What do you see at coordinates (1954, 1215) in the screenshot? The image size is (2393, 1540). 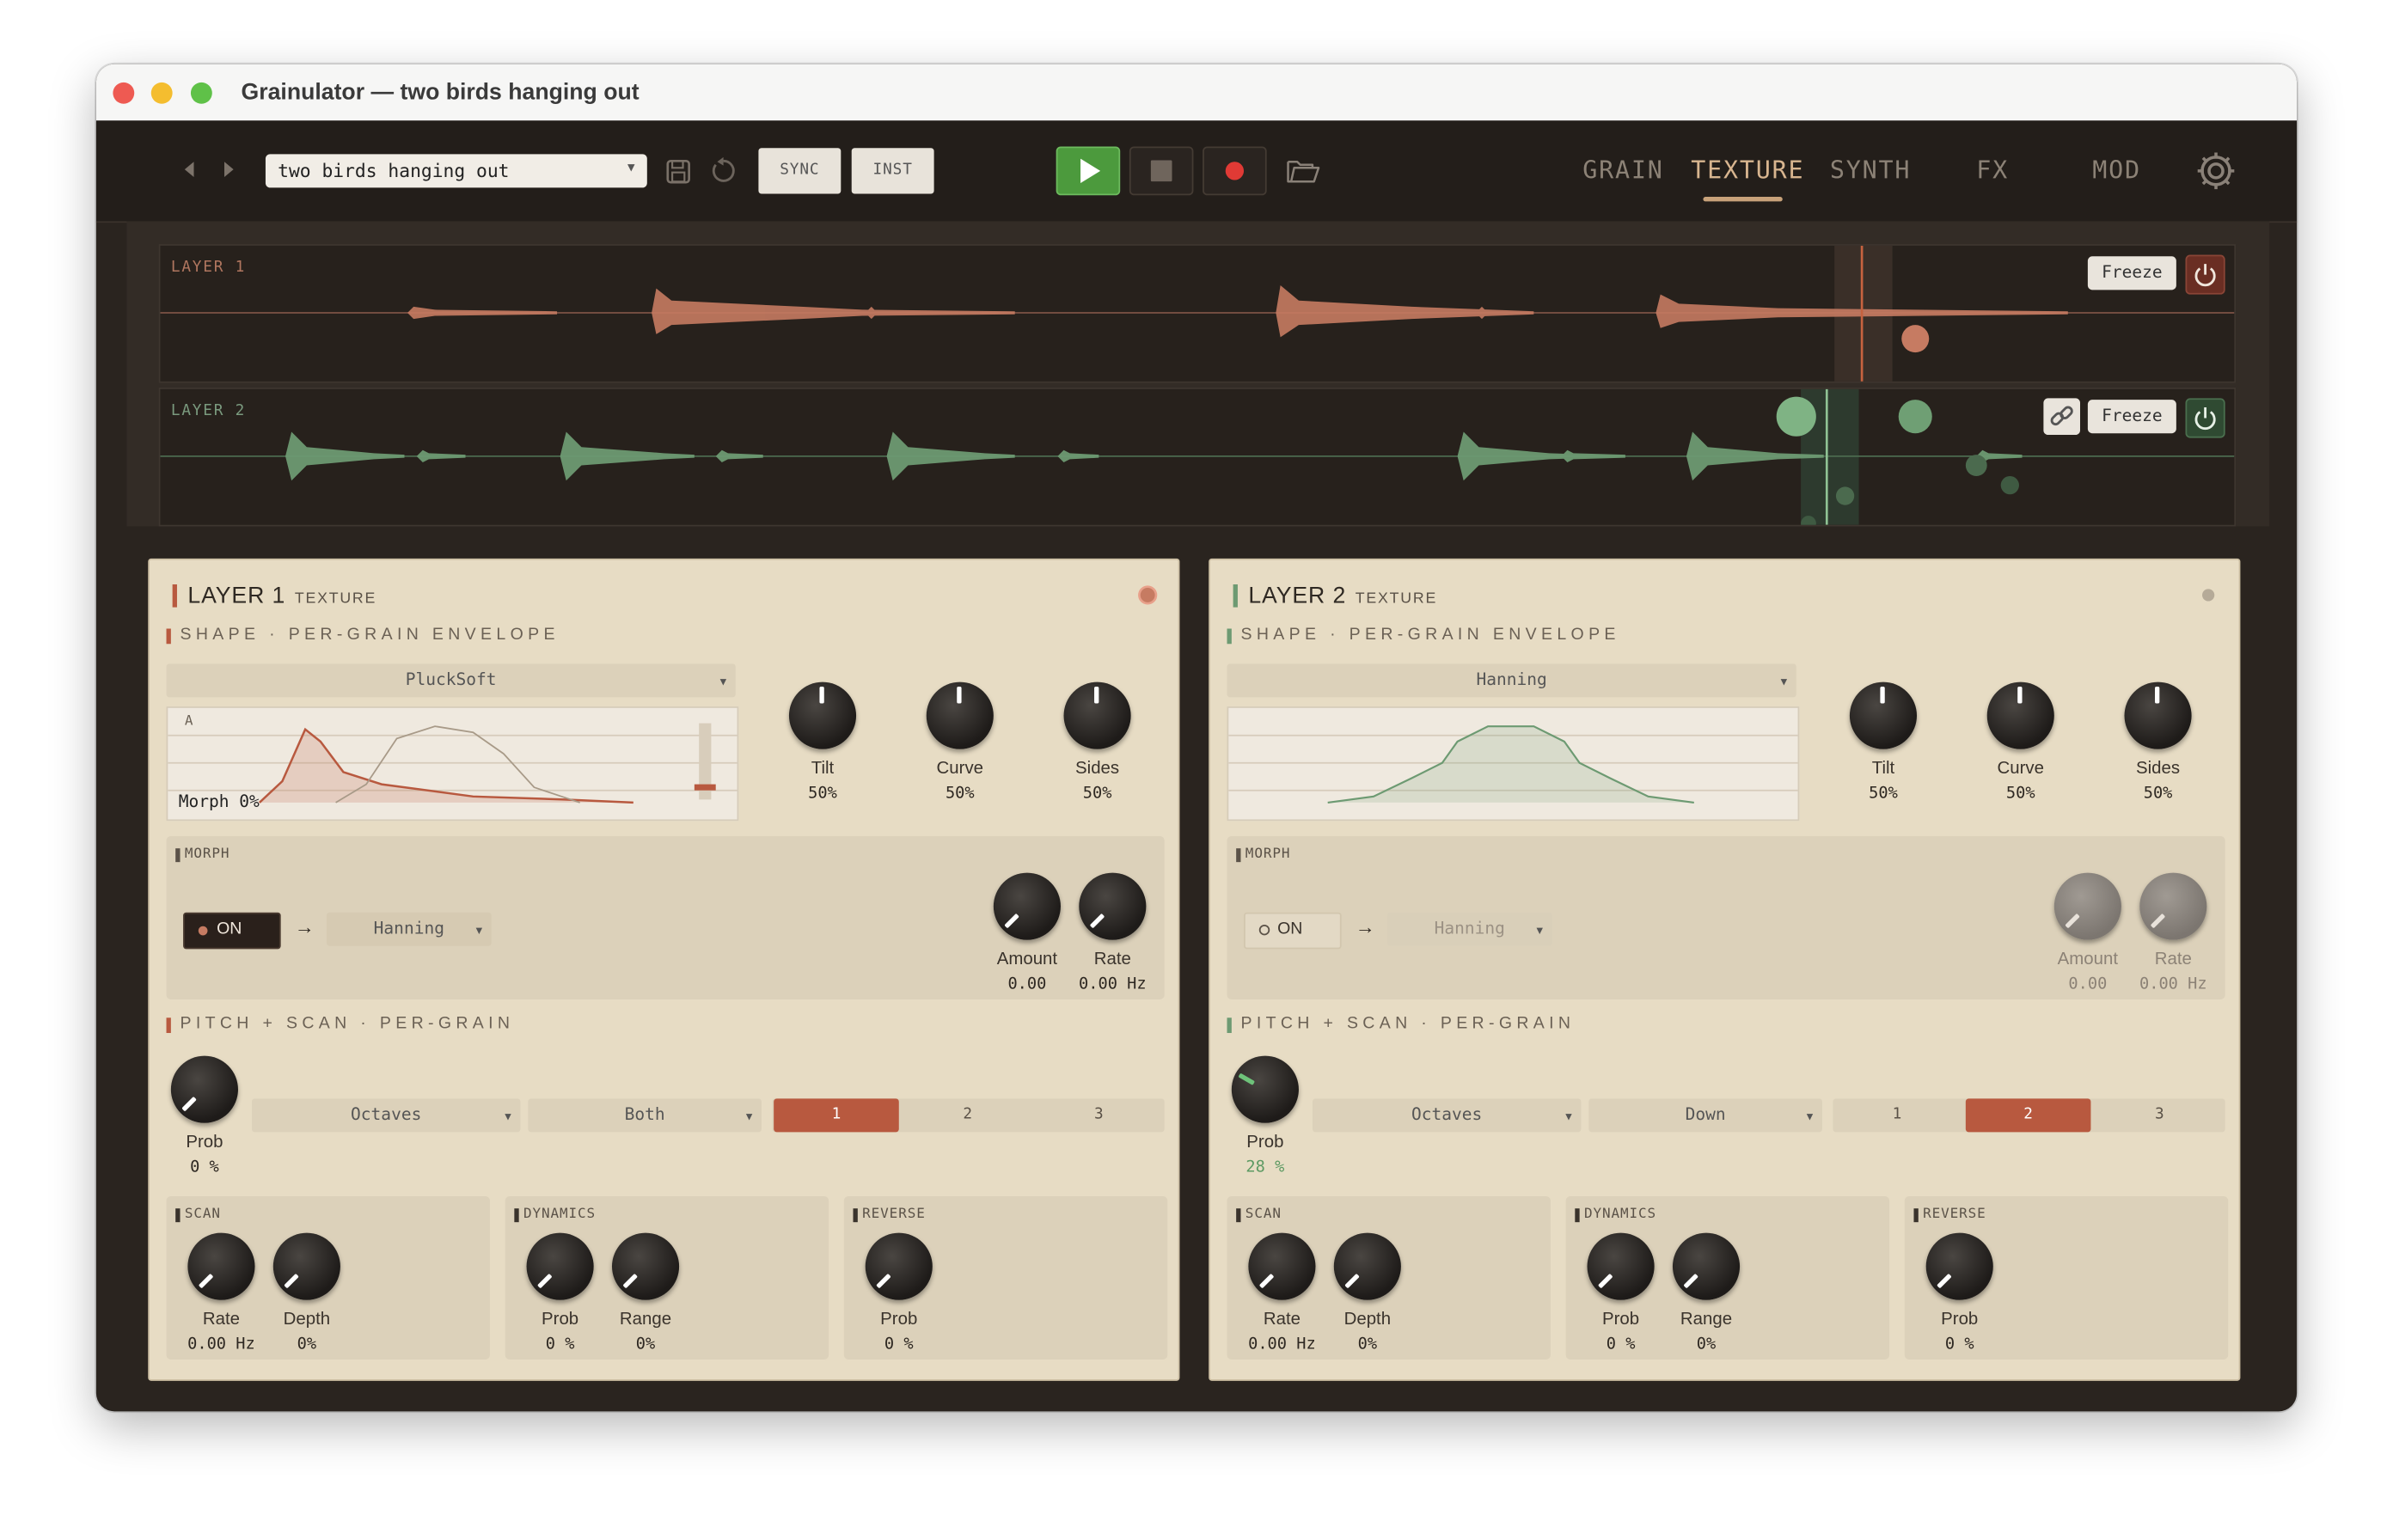 I see `reverse-title: REVERSE` at bounding box center [1954, 1215].